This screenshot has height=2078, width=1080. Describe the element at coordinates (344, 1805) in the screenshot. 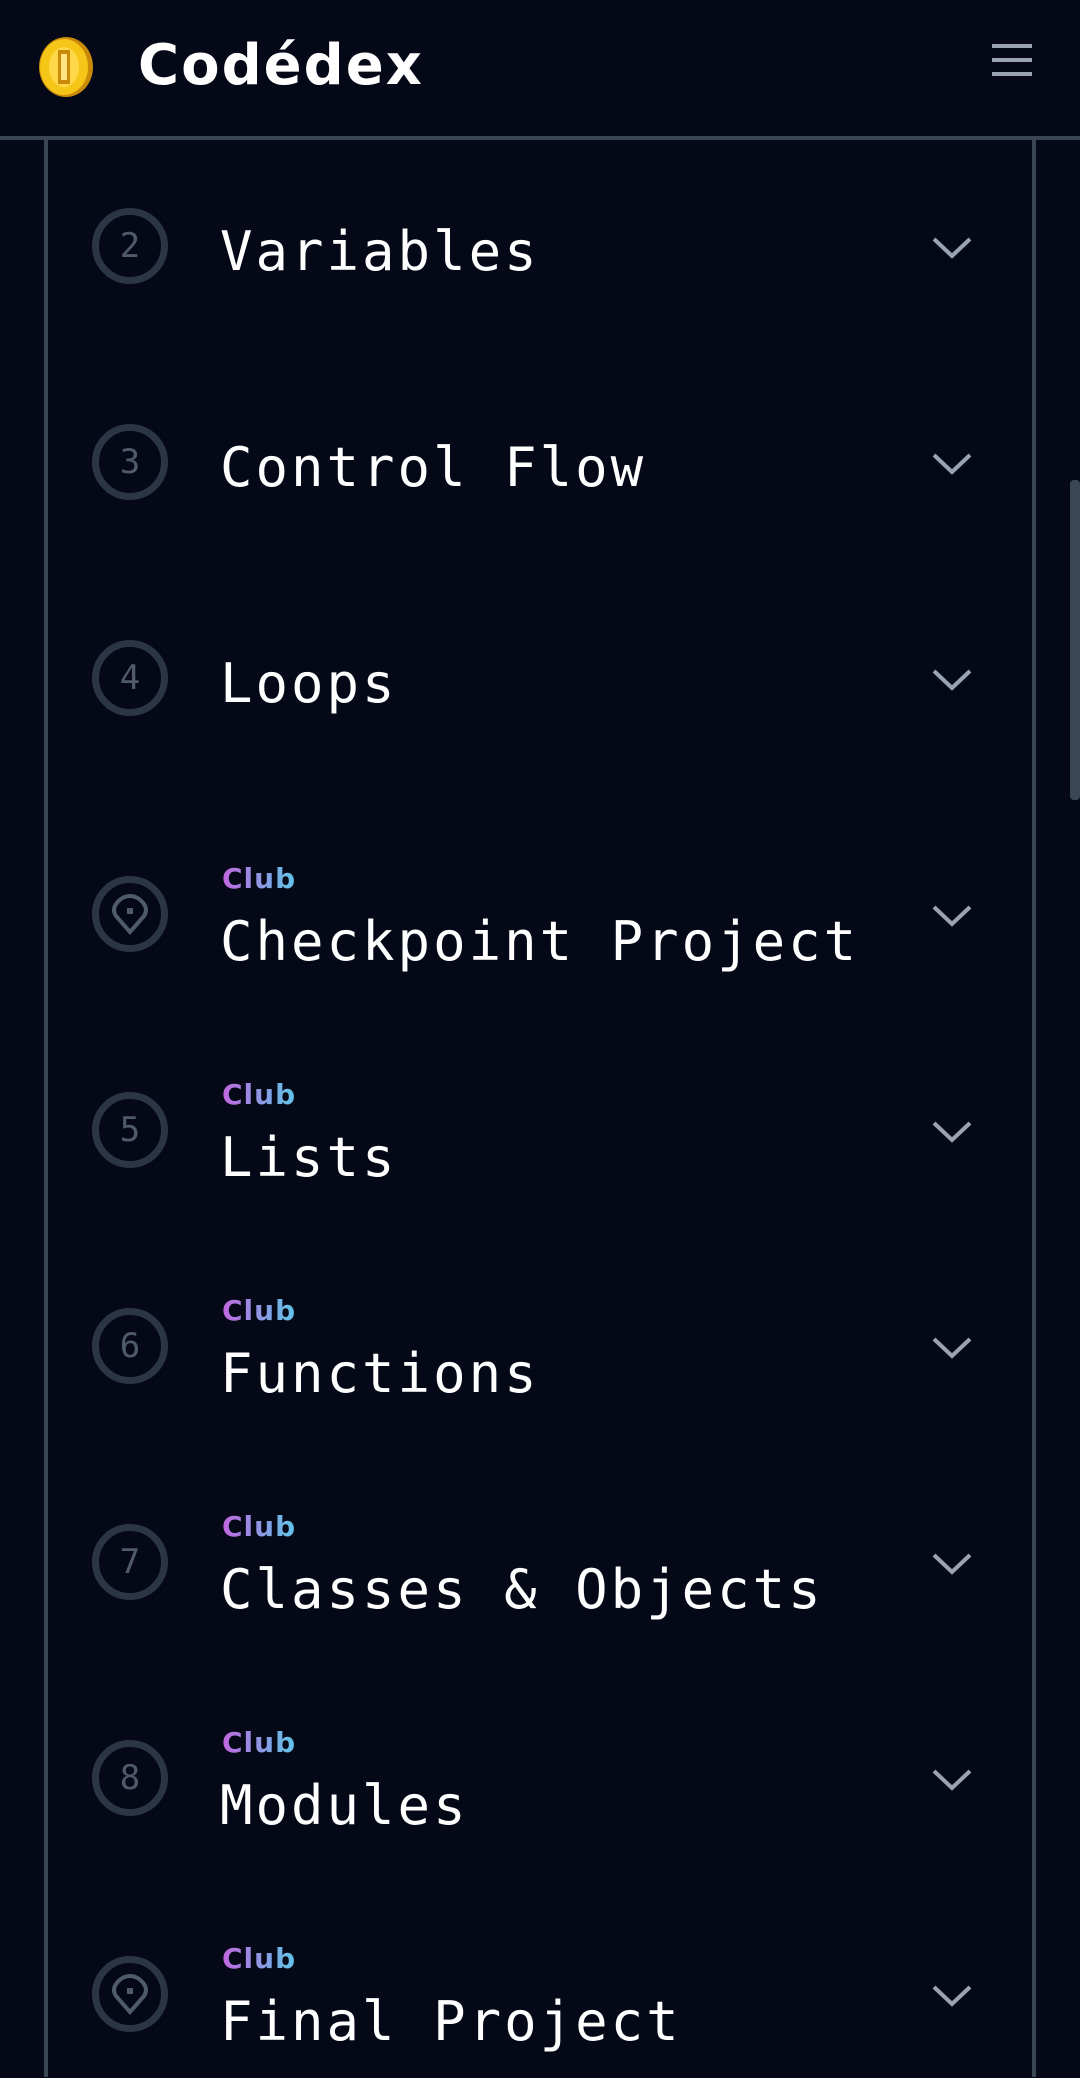

I see `chapter-title: Modules` at that location.